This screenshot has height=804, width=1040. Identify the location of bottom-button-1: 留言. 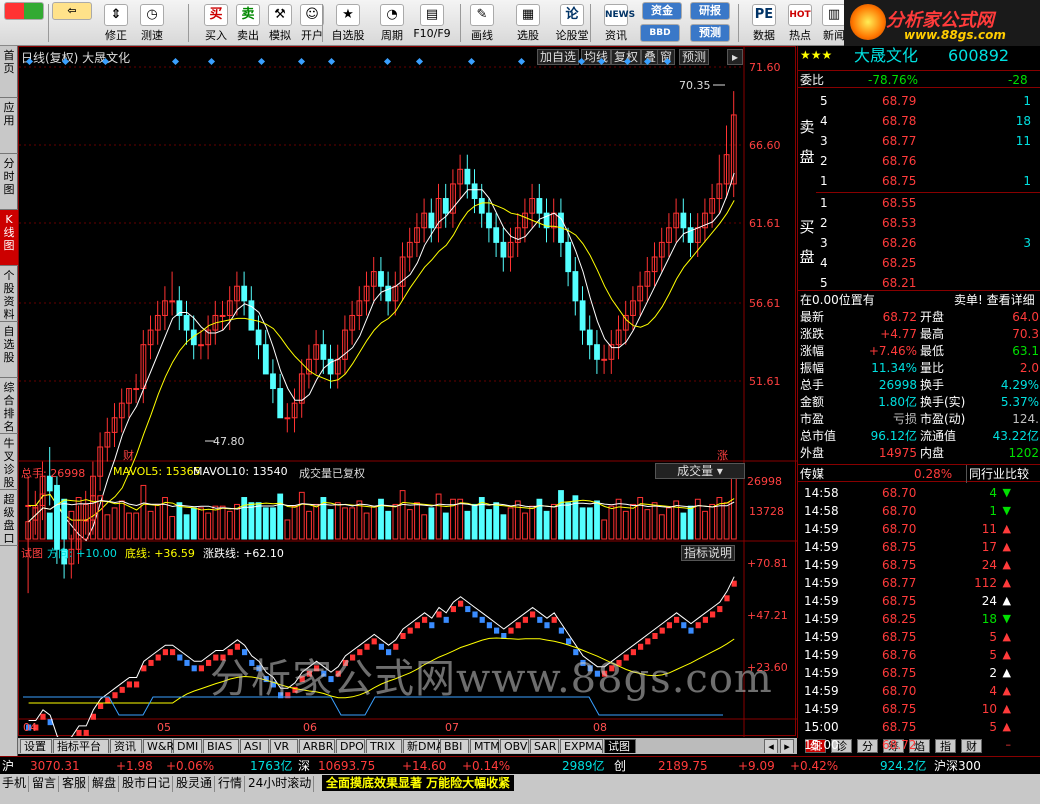
(45, 784).